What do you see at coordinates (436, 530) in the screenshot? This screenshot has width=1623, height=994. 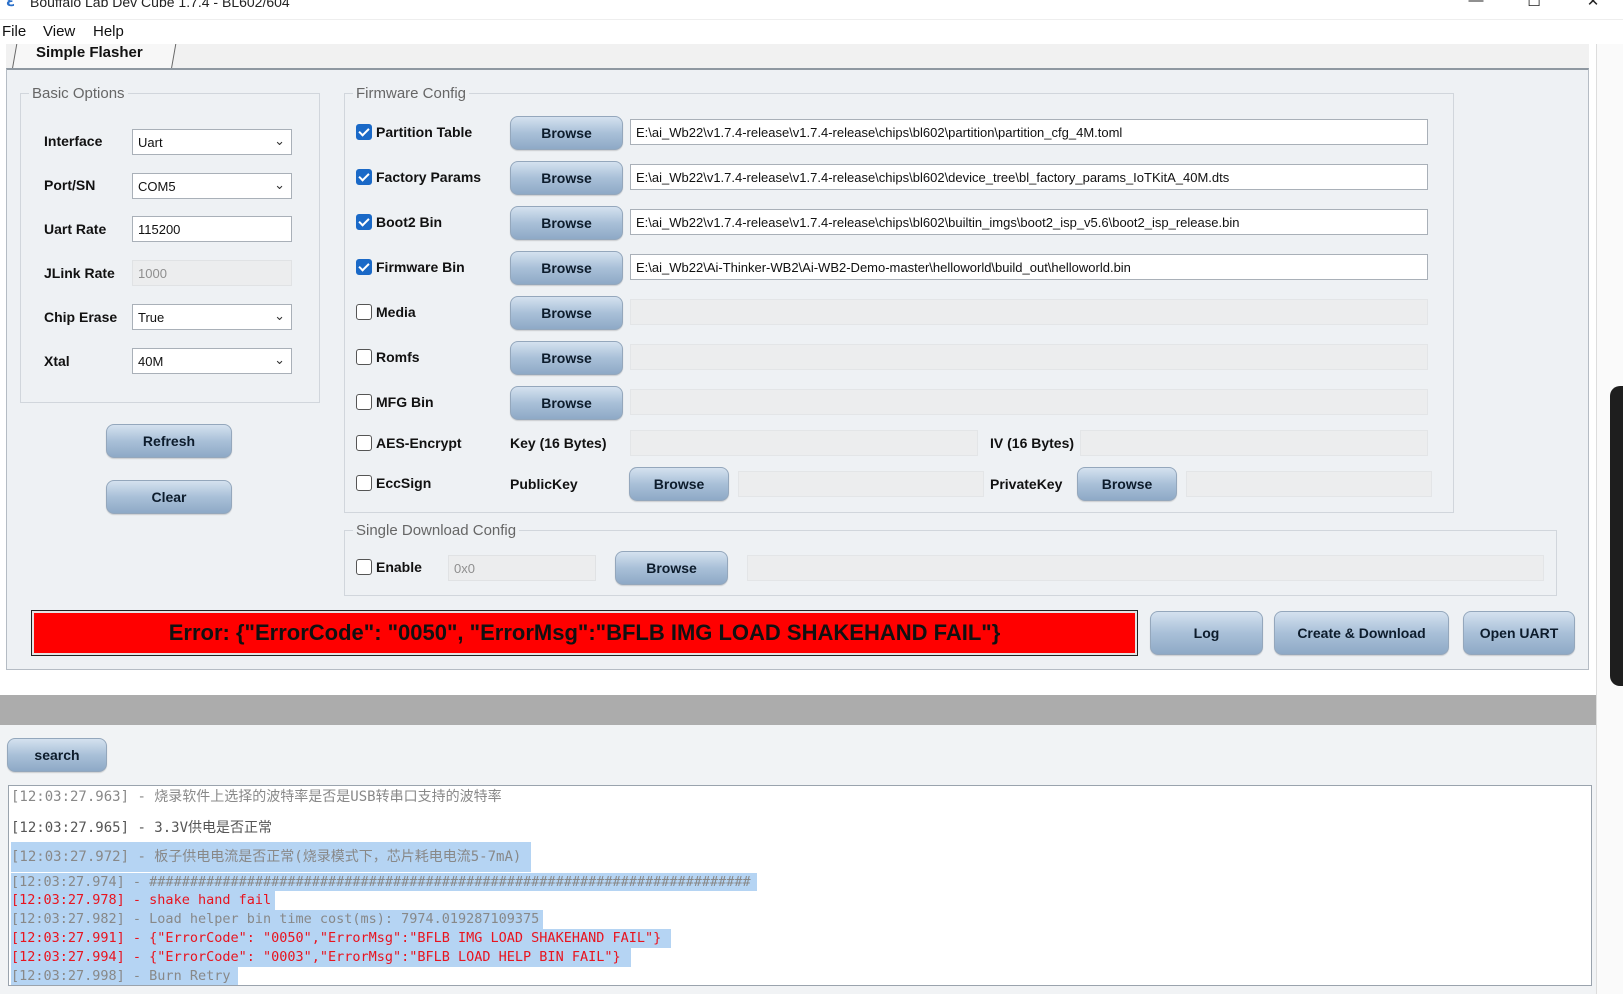 I see `single-download-legend: Single Download Config` at bounding box center [436, 530].